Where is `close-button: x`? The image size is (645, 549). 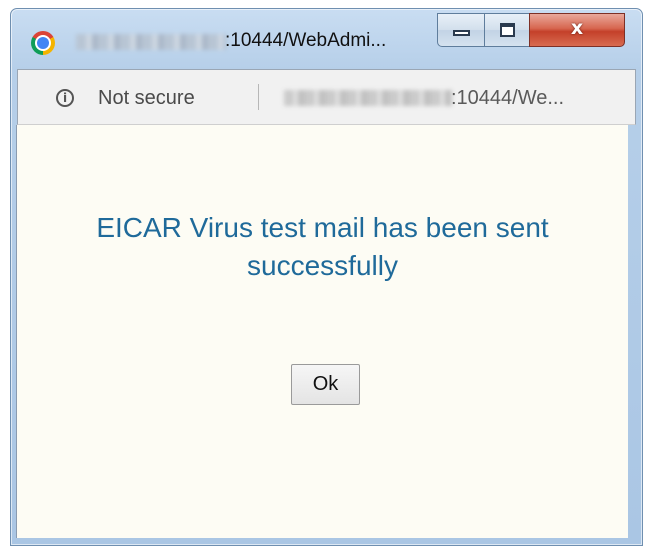
close-button: x is located at coordinates (577, 30).